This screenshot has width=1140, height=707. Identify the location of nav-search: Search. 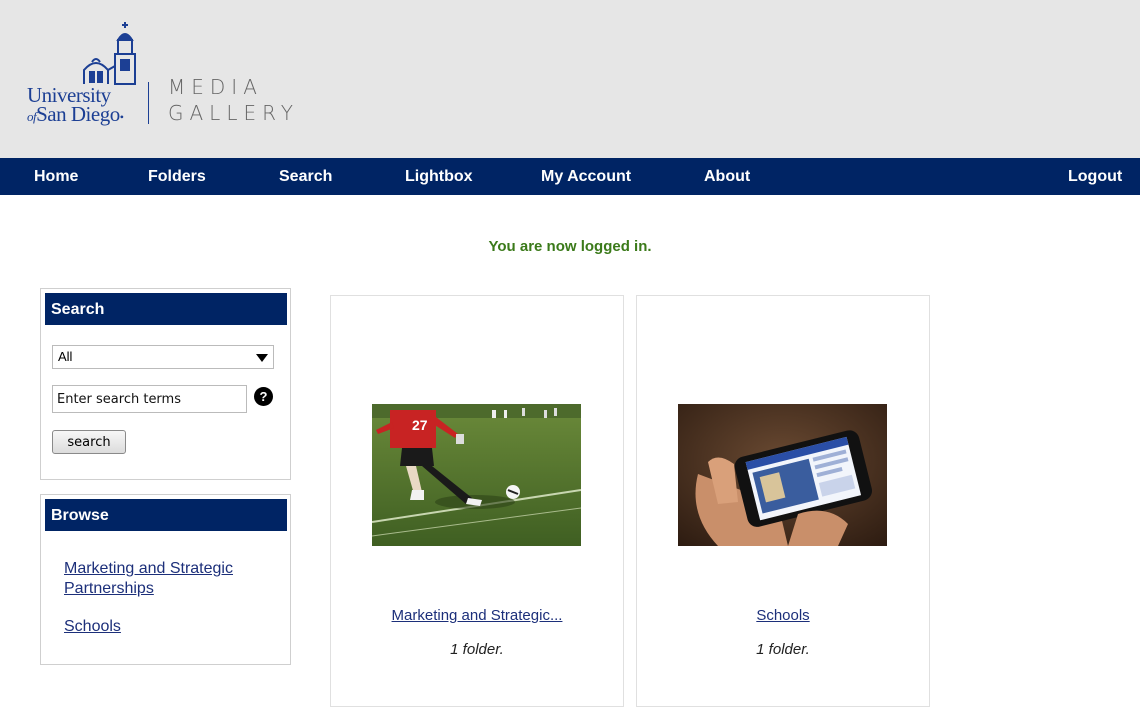
(305, 176).